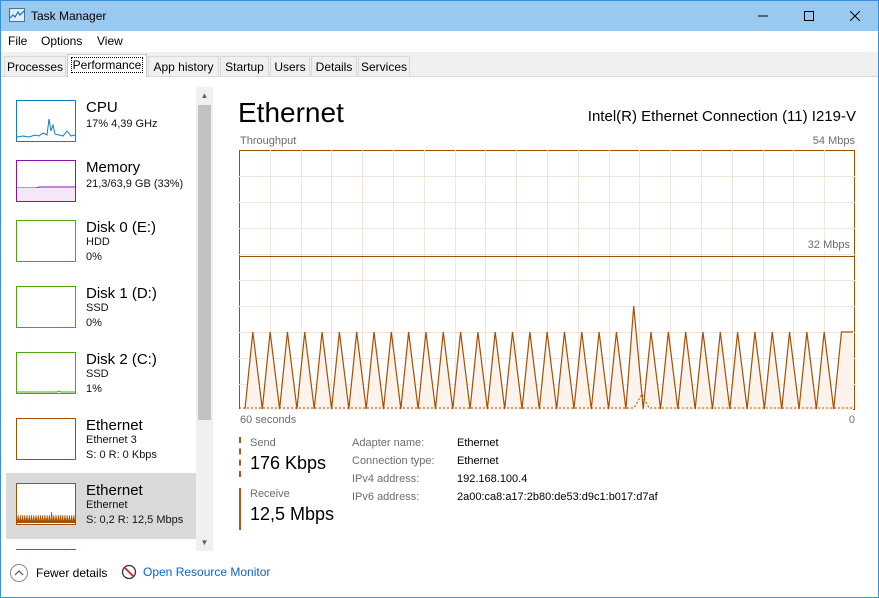 The image size is (879, 598). I want to click on maximize-button, so click(809, 16).